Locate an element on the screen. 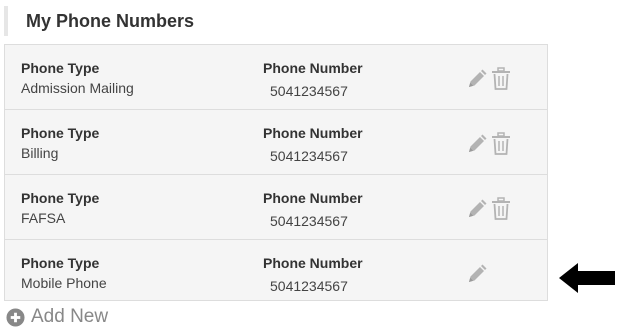 Image resolution: width=628 pixels, height=332 pixels. section-header: My Phone Numbers is located at coordinates (130, 20).